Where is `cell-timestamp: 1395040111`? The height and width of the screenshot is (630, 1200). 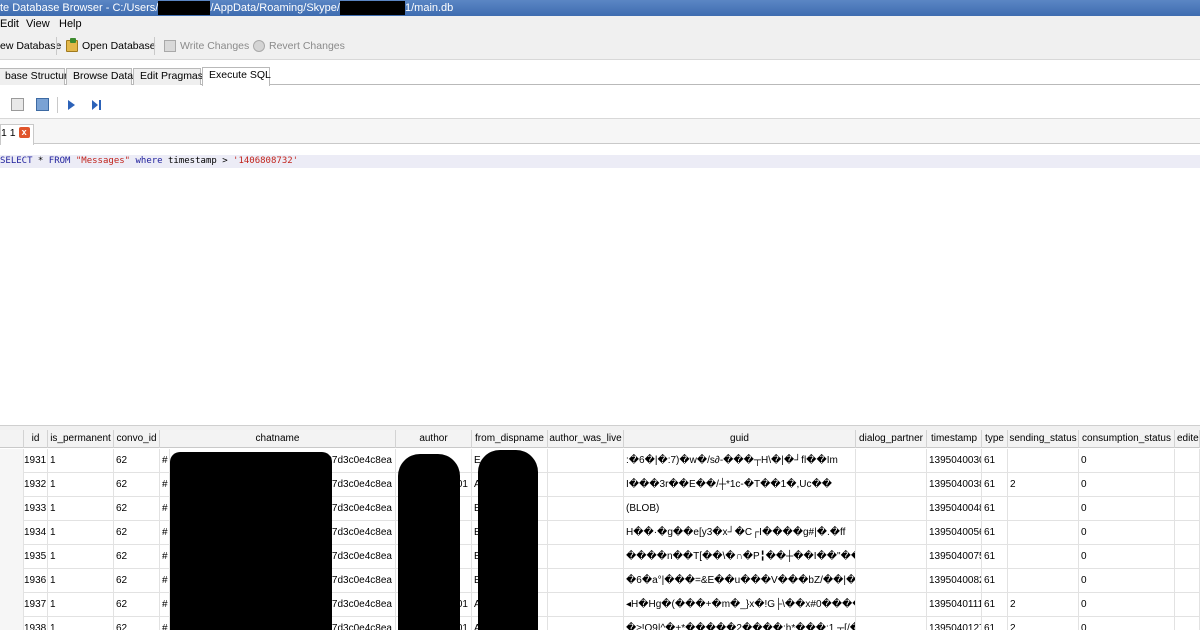
cell-timestamp: 1395040111 is located at coordinates (954, 605).